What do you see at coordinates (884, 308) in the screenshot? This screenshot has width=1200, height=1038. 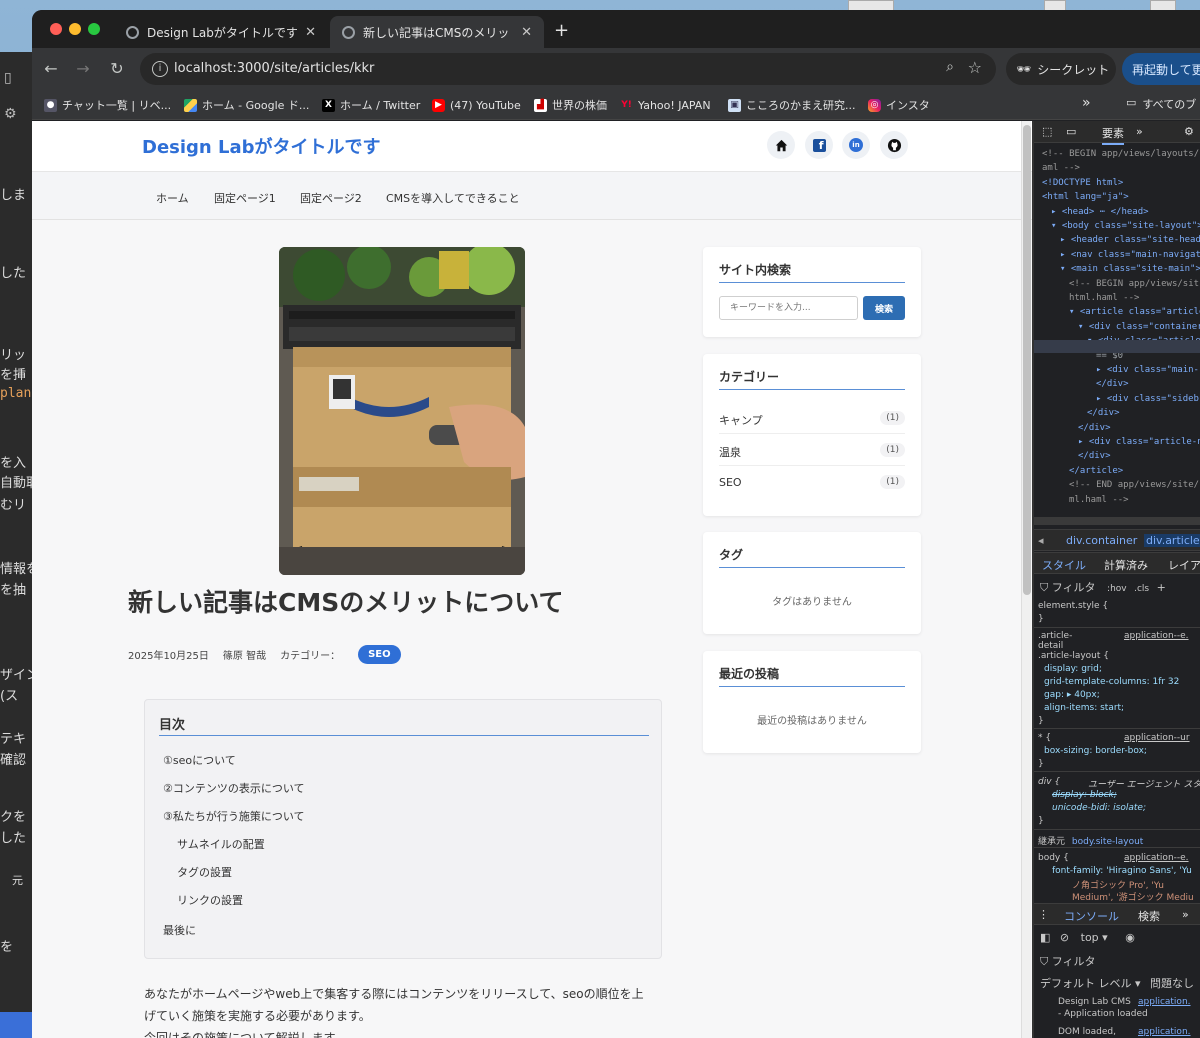 I see `search-button: 検索` at bounding box center [884, 308].